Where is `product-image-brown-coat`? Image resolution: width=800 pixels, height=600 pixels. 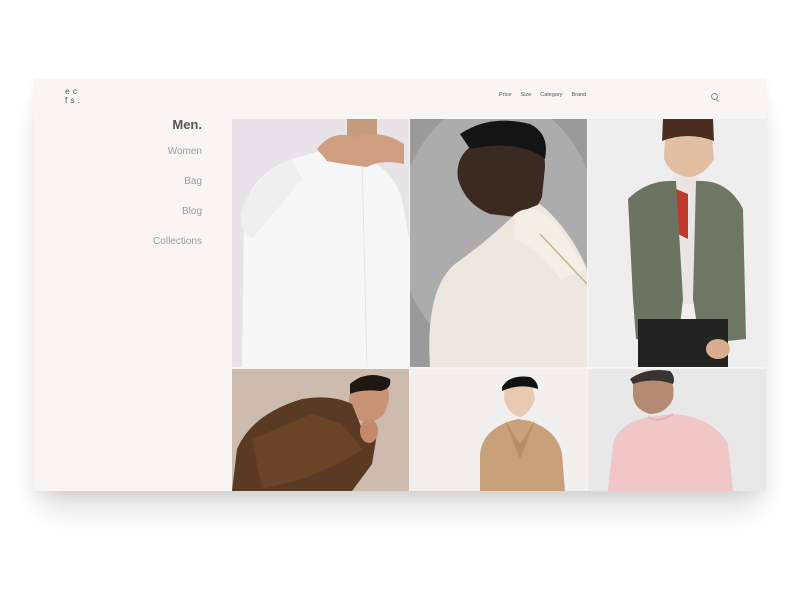
product-image-brown-coat is located at coordinates (320, 430).